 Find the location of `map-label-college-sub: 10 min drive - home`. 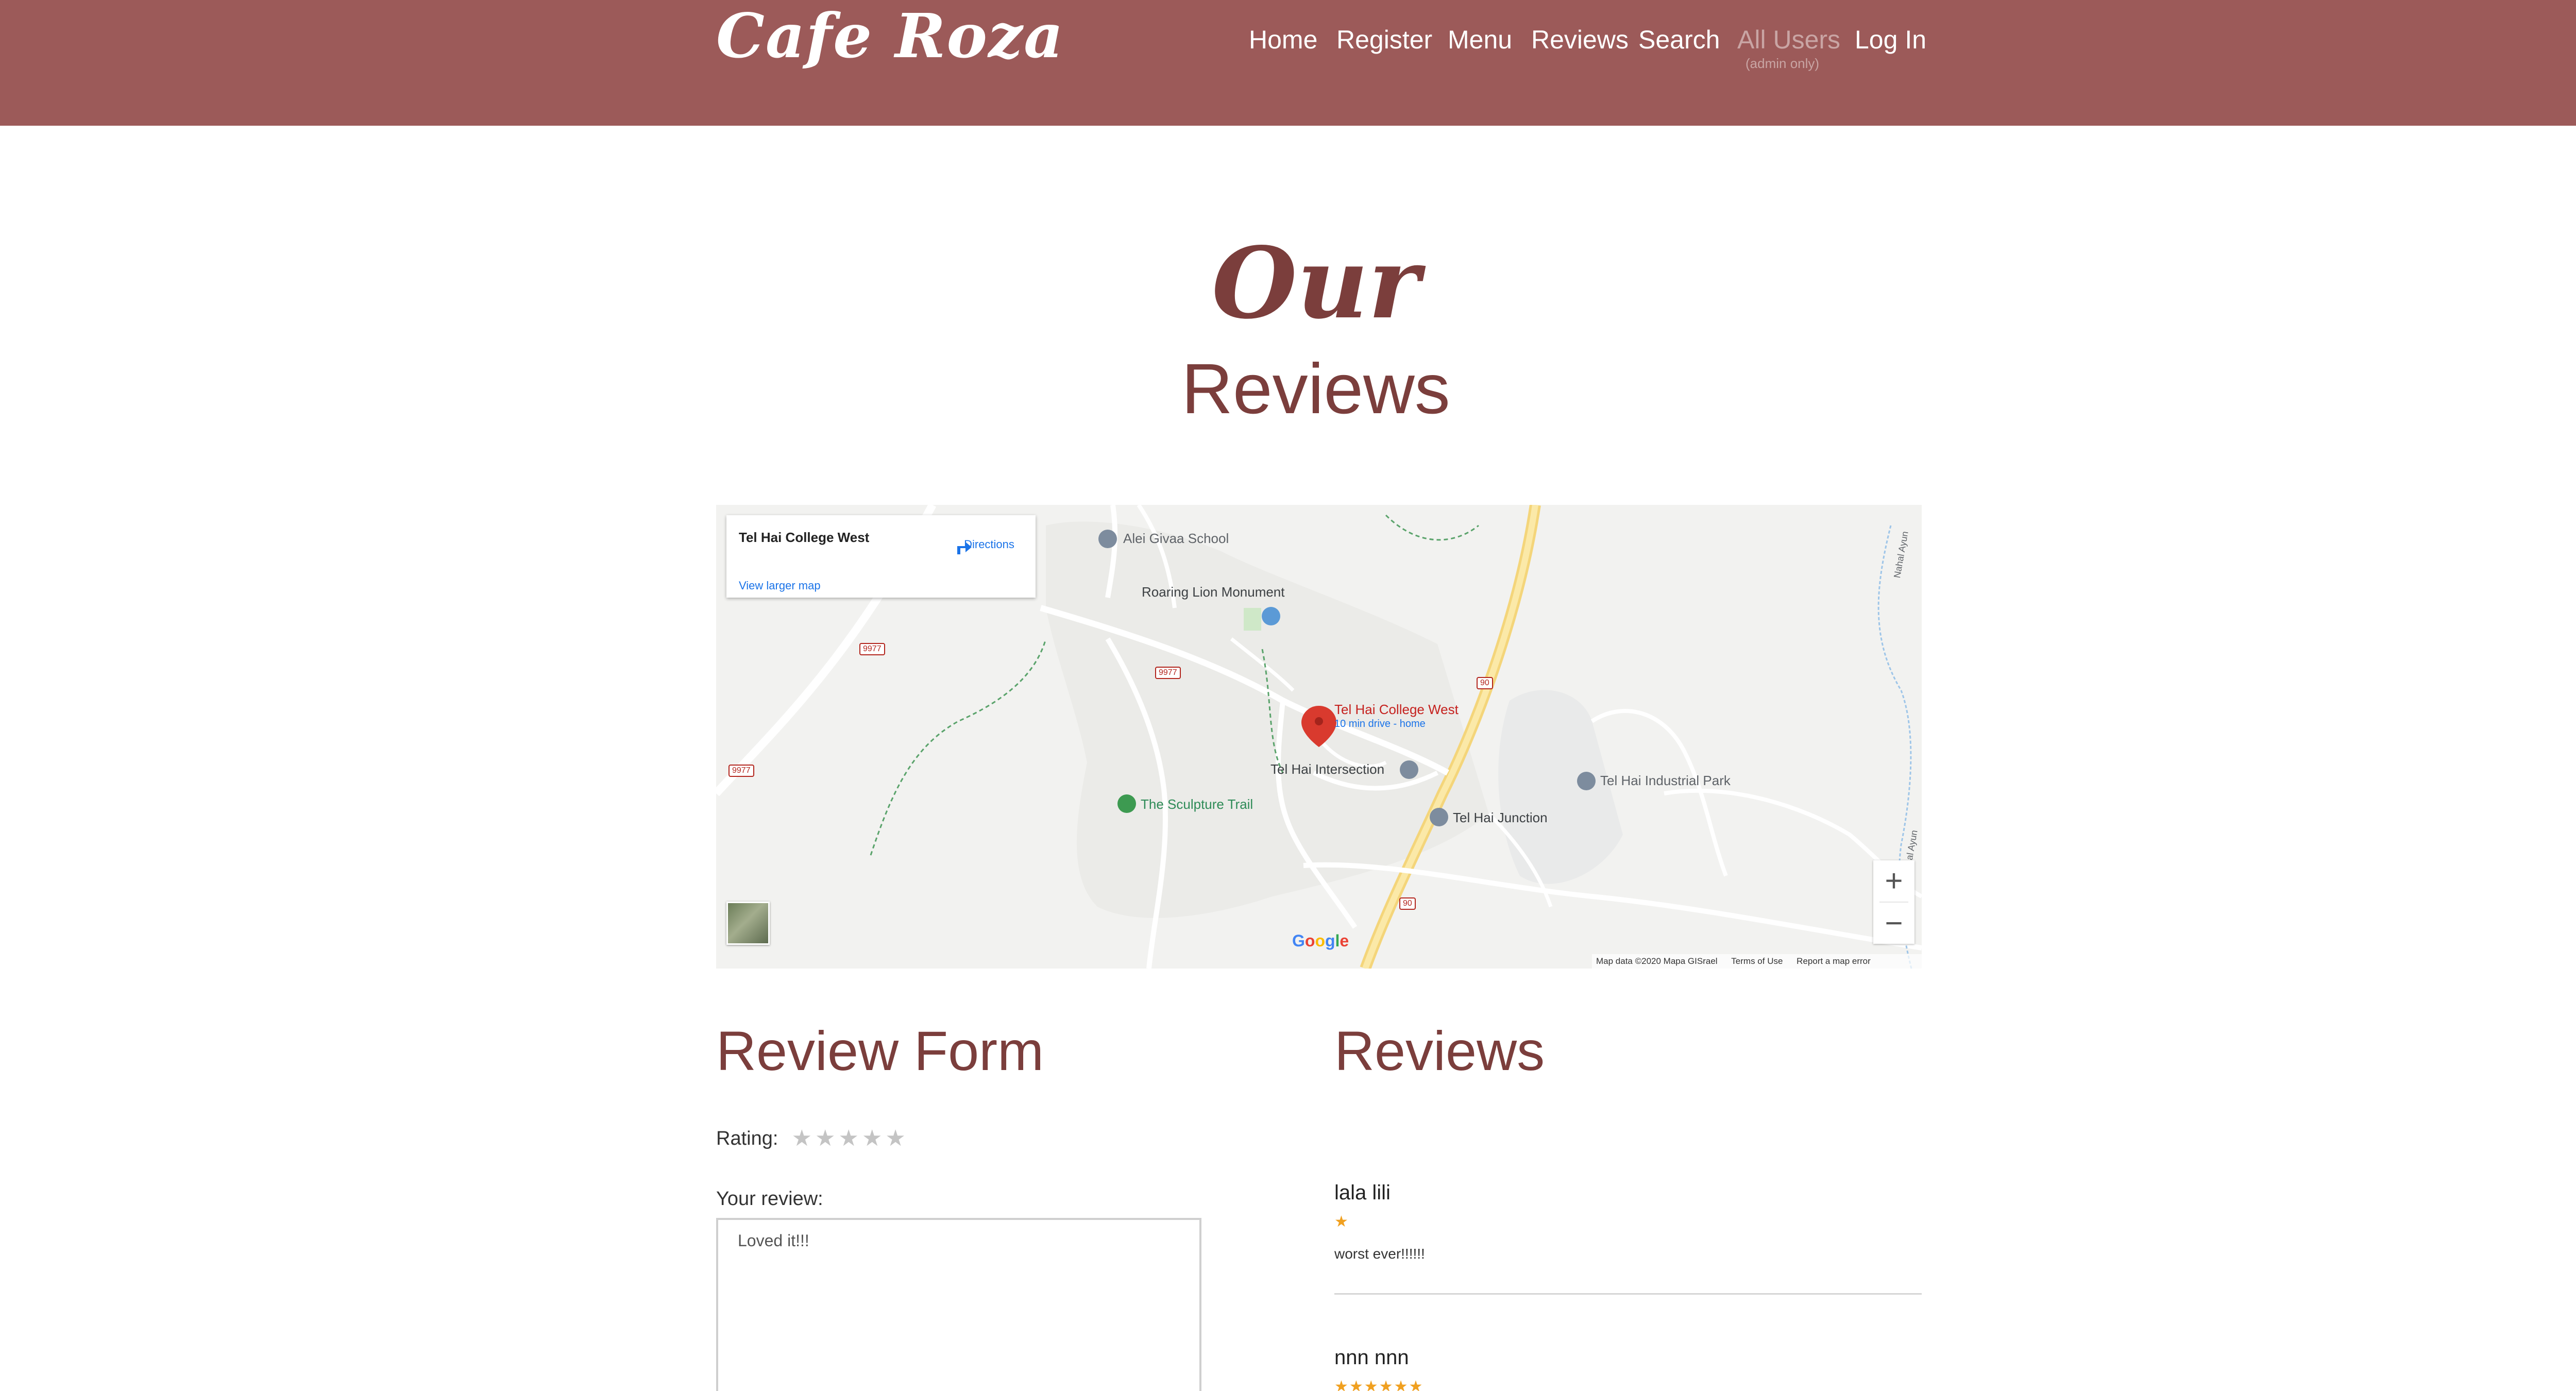

map-label-college-sub: 10 min drive - home is located at coordinates (1380, 724).